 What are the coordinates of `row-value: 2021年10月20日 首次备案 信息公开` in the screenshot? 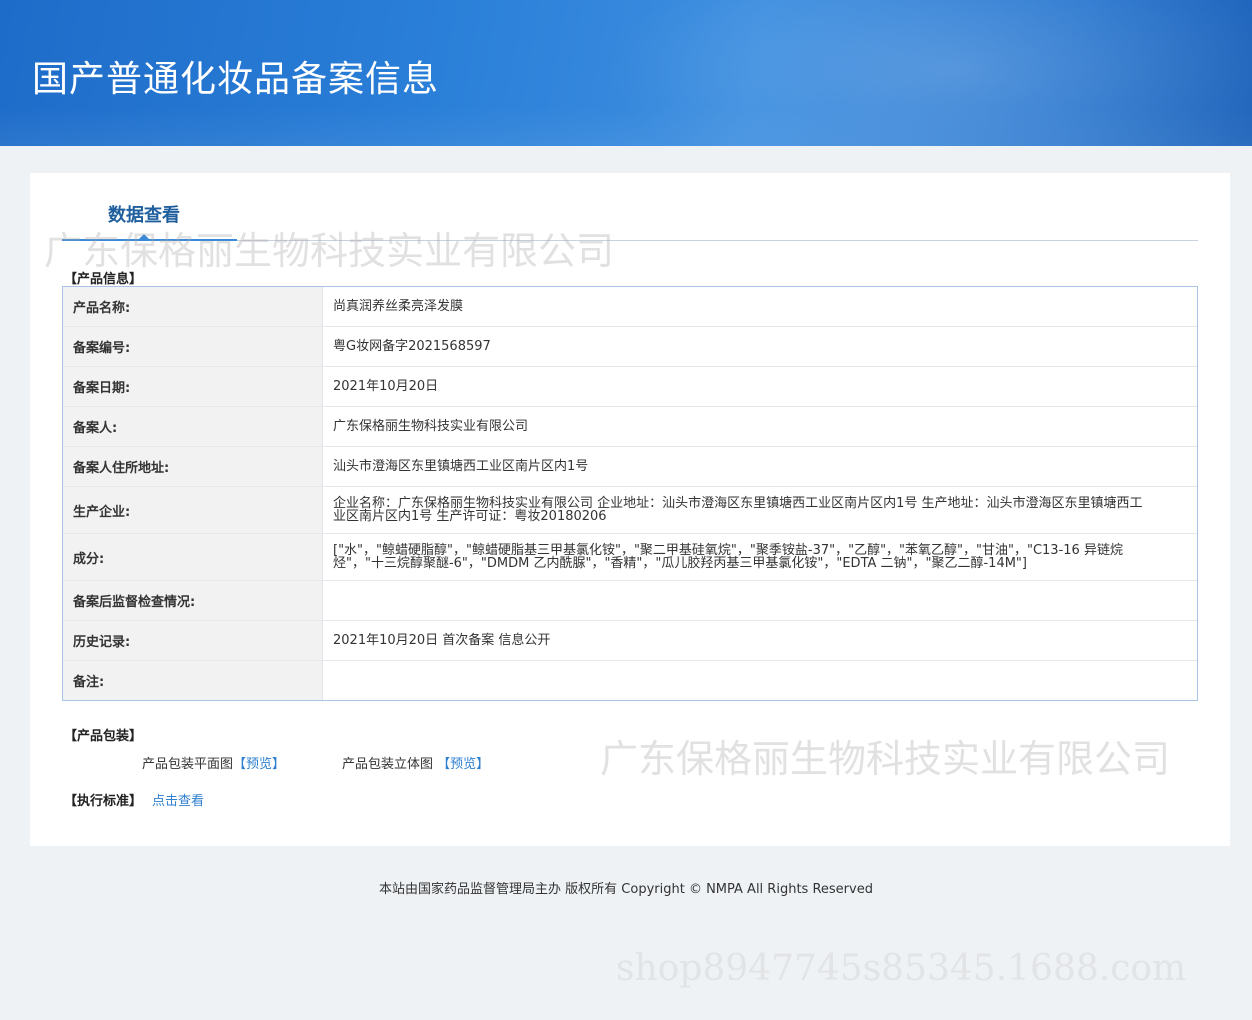 It's located at (442, 640).